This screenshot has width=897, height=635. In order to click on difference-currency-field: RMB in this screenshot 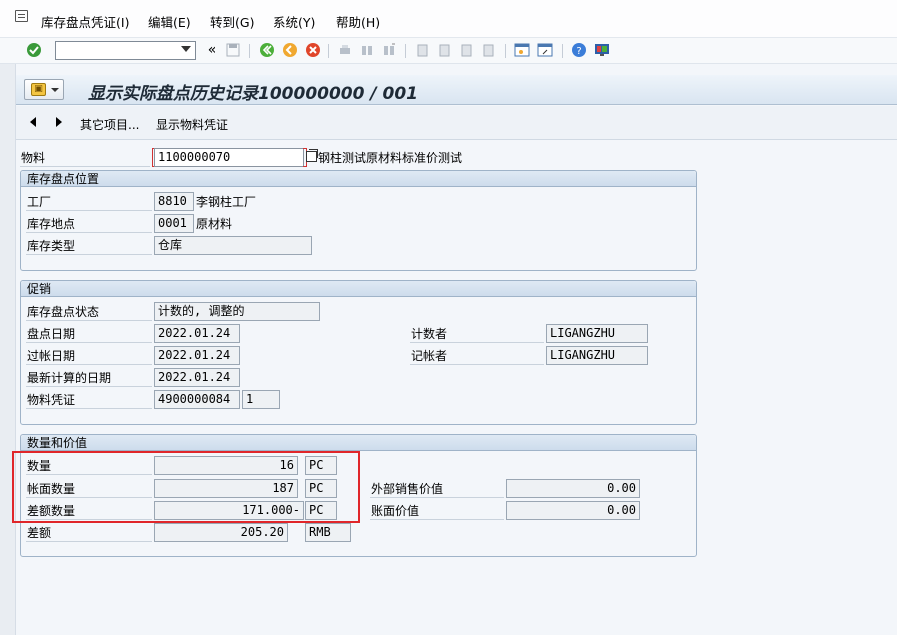, I will do `click(328, 532)`.